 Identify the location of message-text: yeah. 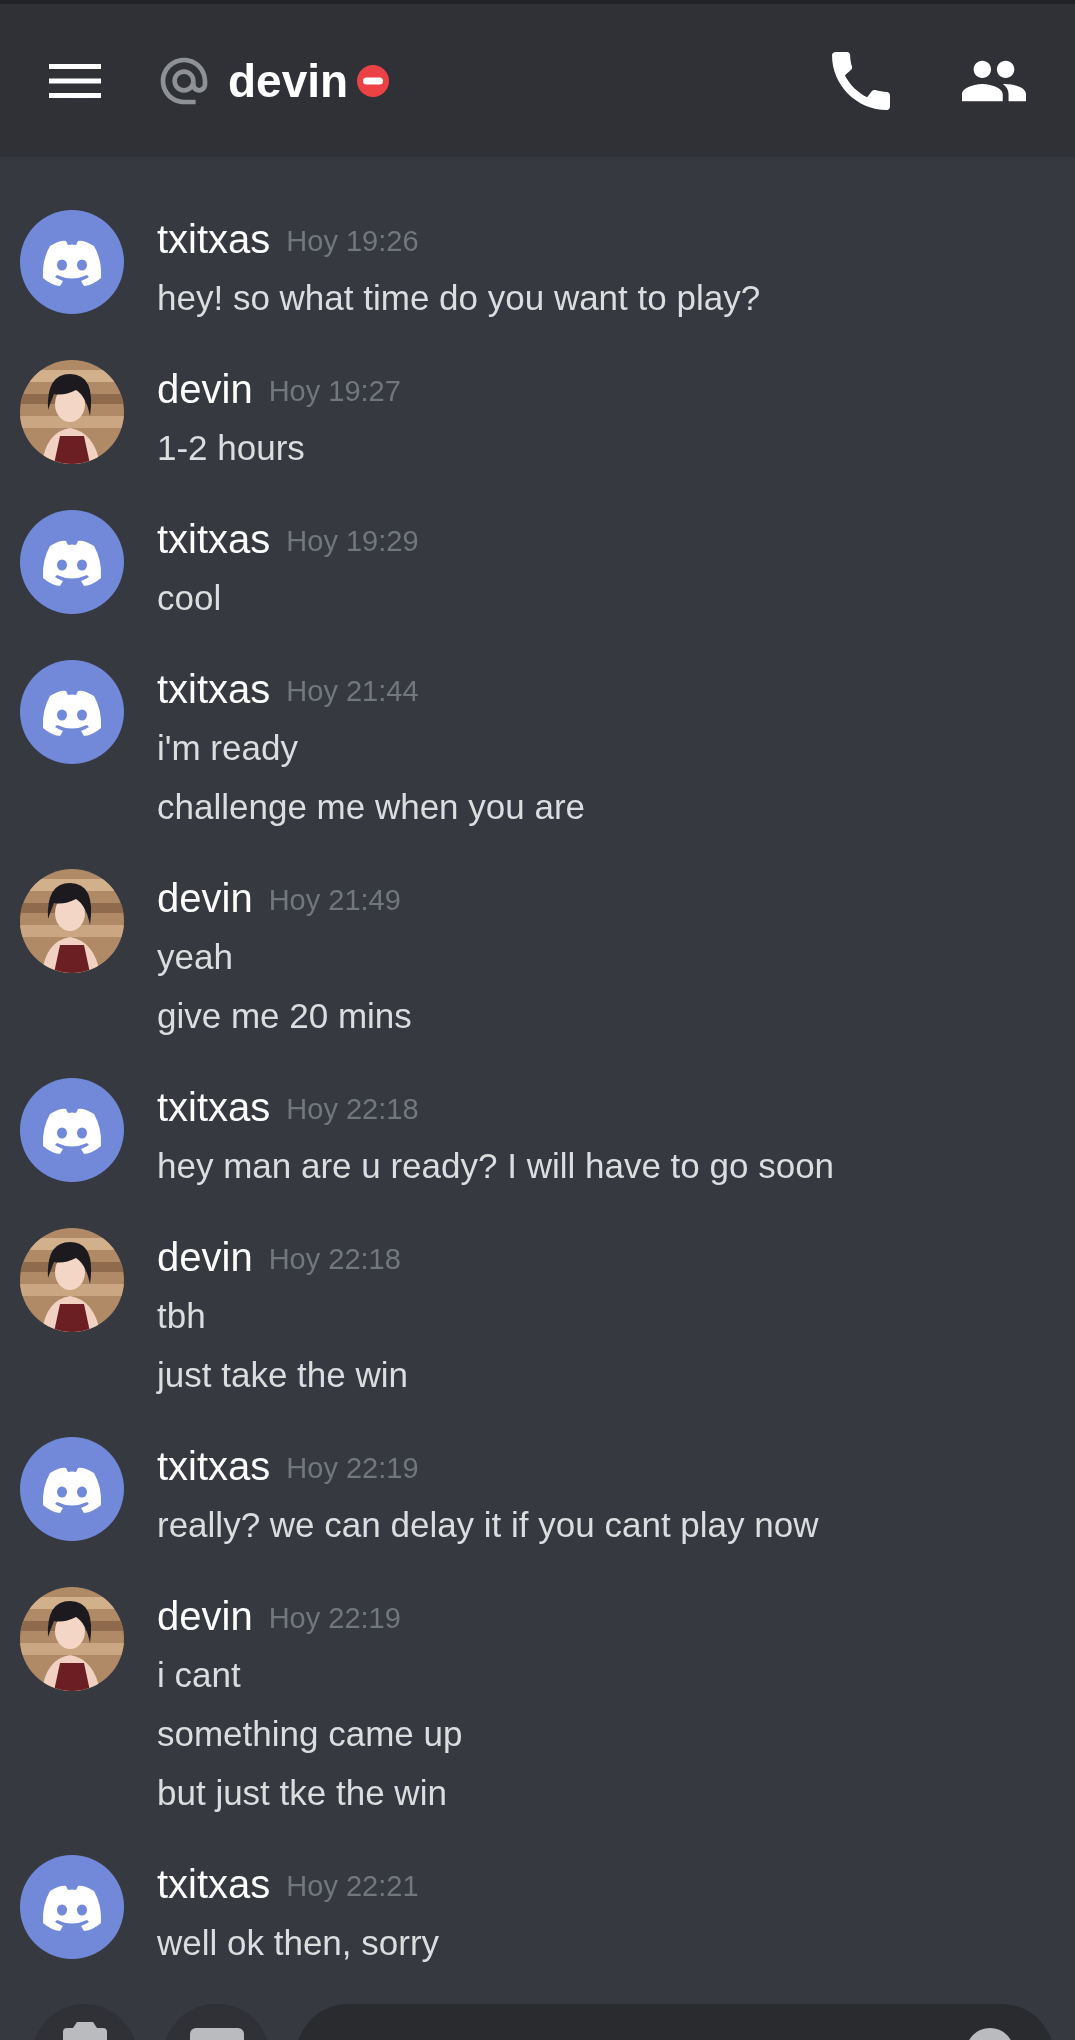
(195, 956).